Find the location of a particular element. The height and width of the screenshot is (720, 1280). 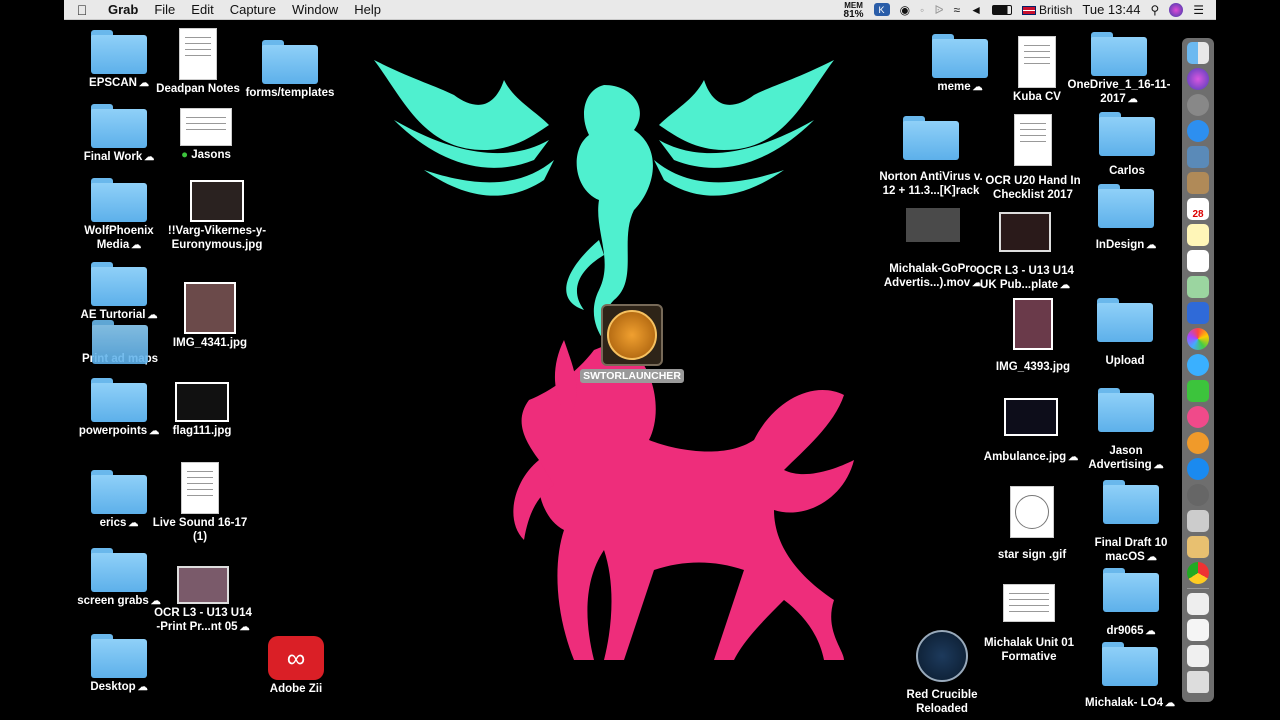

folder-final-draft: Final Draft 10 macOS ☁ is located at coordinates (1131, 522).